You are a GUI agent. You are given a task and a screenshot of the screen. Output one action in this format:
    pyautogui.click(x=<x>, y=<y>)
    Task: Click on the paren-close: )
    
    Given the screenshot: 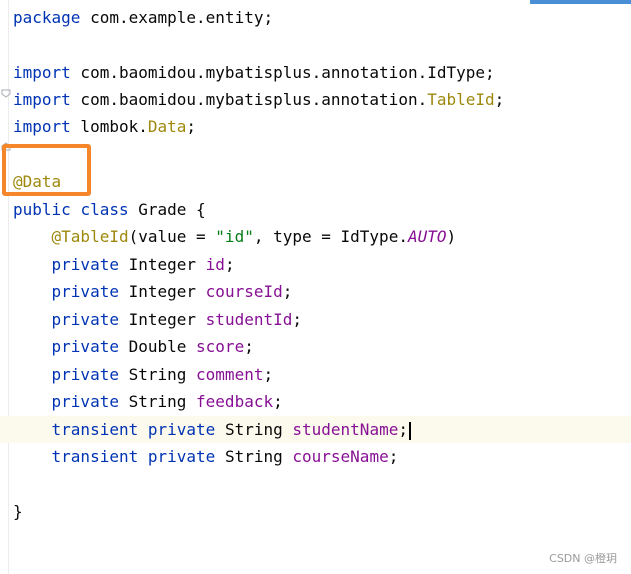 What is the action you would take?
    pyautogui.click(x=451, y=236)
    